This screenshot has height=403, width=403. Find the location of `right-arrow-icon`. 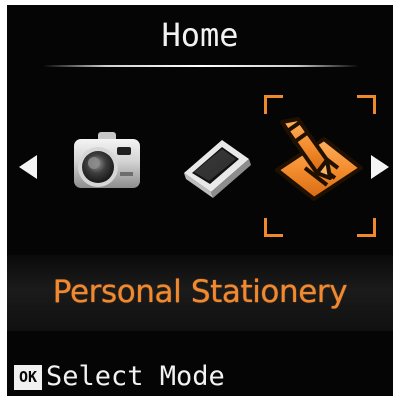

right-arrow-icon is located at coordinates (380, 167).